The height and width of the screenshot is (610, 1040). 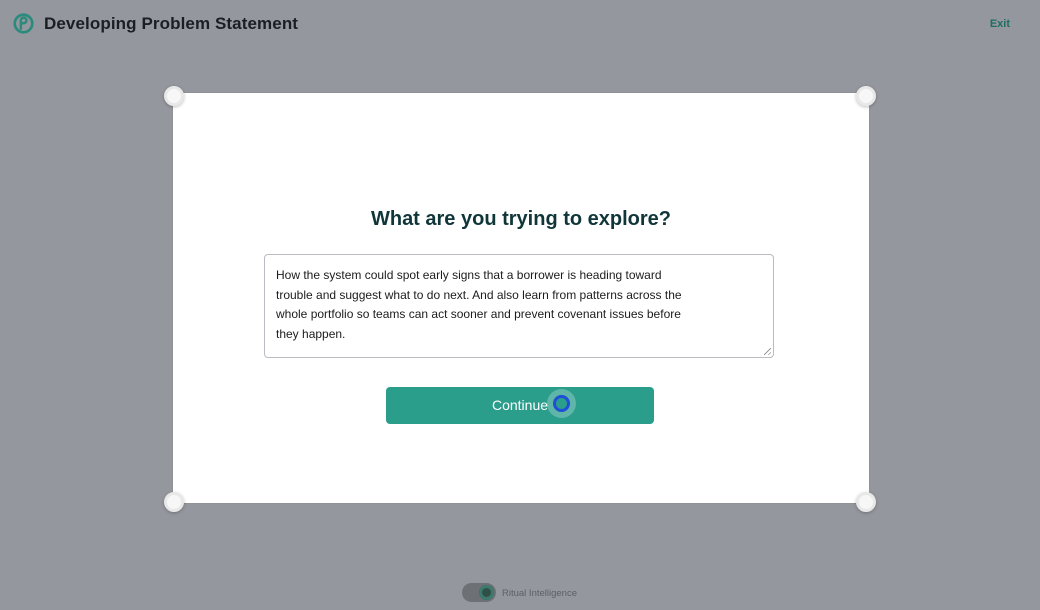 I want to click on toggle-label: Ritual Intelligence, so click(x=539, y=593).